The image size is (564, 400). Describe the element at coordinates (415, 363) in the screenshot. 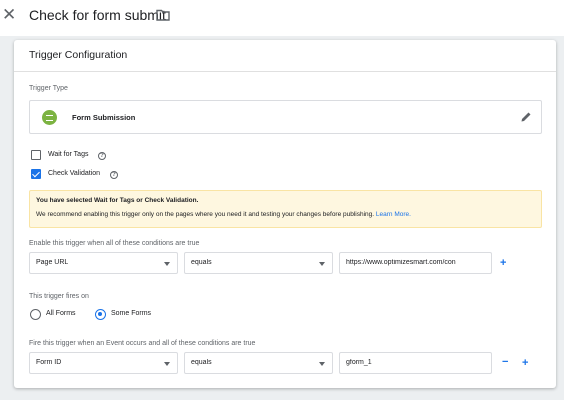

I see `fire-value-input: gform_1` at that location.